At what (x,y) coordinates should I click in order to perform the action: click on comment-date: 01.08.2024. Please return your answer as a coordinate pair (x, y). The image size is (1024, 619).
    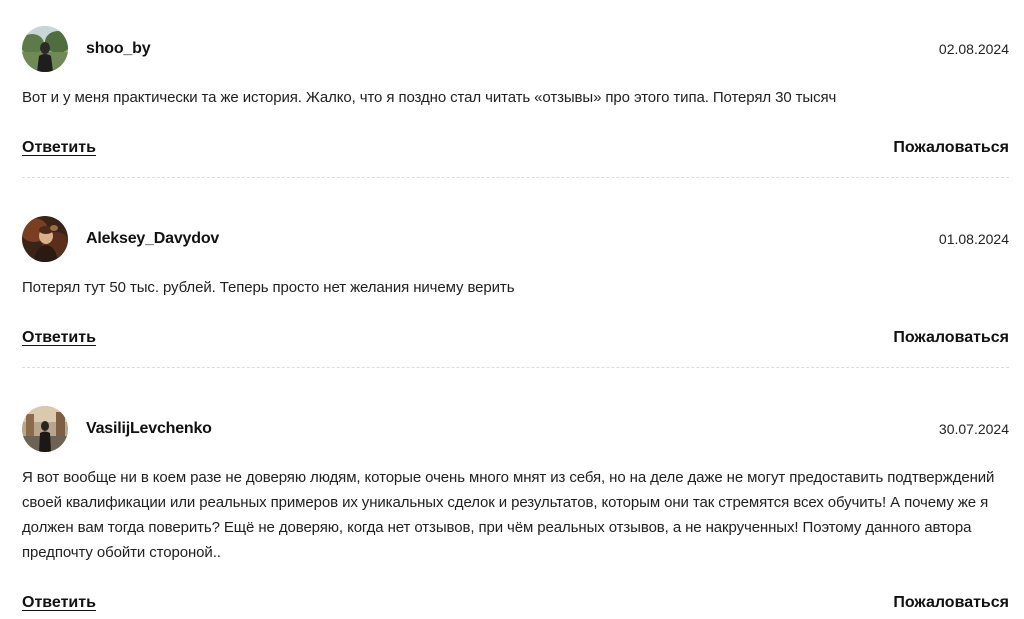
    Looking at the image, I should click on (973, 239).